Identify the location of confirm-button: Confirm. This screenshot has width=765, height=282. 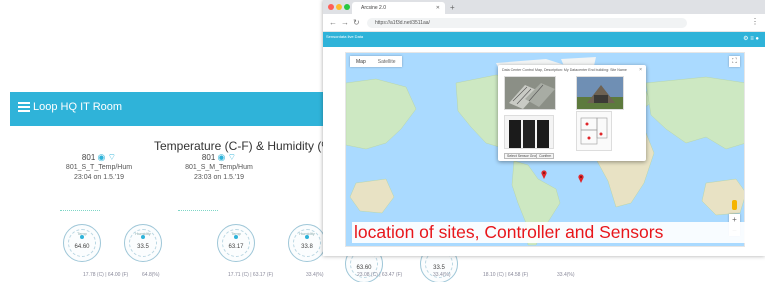
(545, 156).